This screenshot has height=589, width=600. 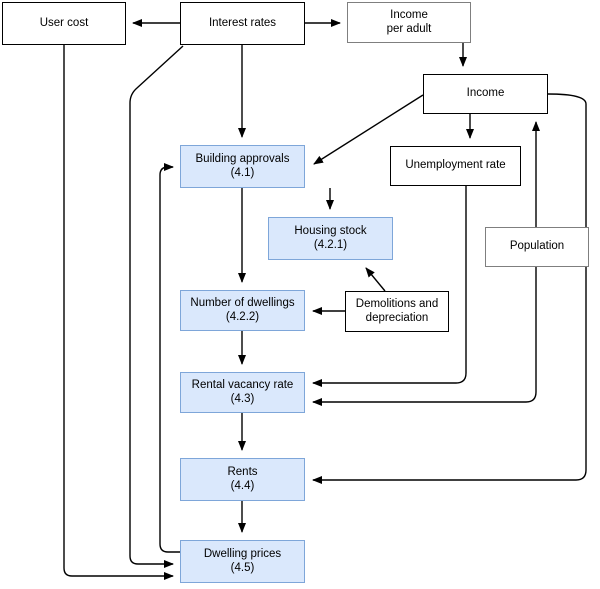 I want to click on node-sublabel: (4.1), so click(x=242, y=172).